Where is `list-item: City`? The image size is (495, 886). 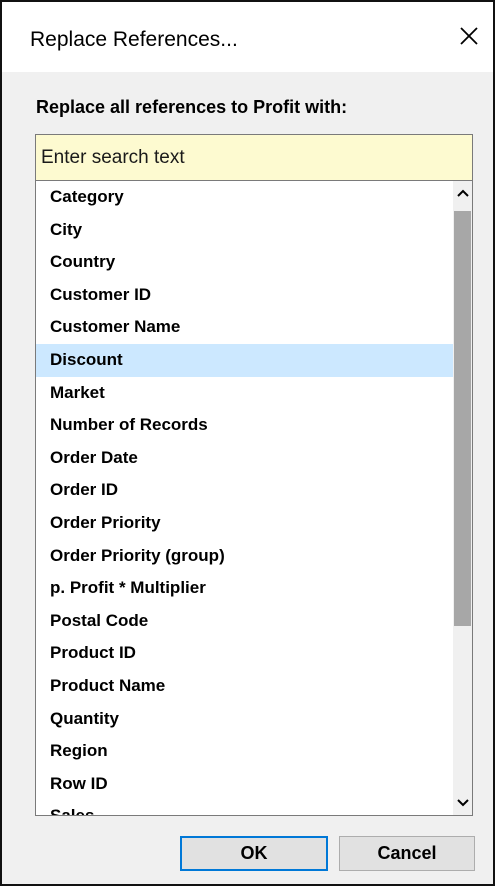 list-item: City is located at coordinates (245, 230).